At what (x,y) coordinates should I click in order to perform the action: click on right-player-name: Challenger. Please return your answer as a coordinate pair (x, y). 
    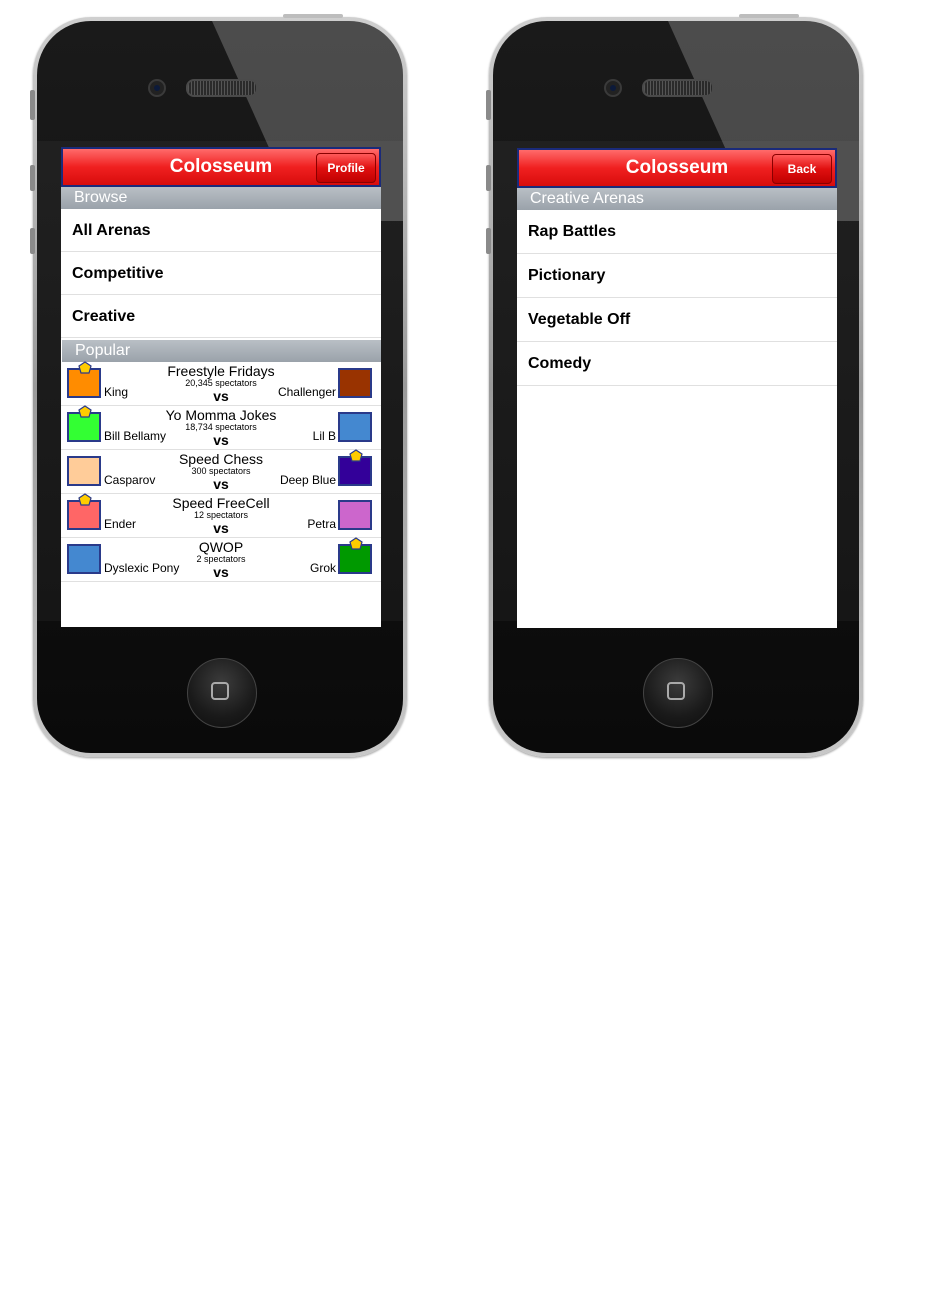
    Looking at the image, I should click on (306, 392).